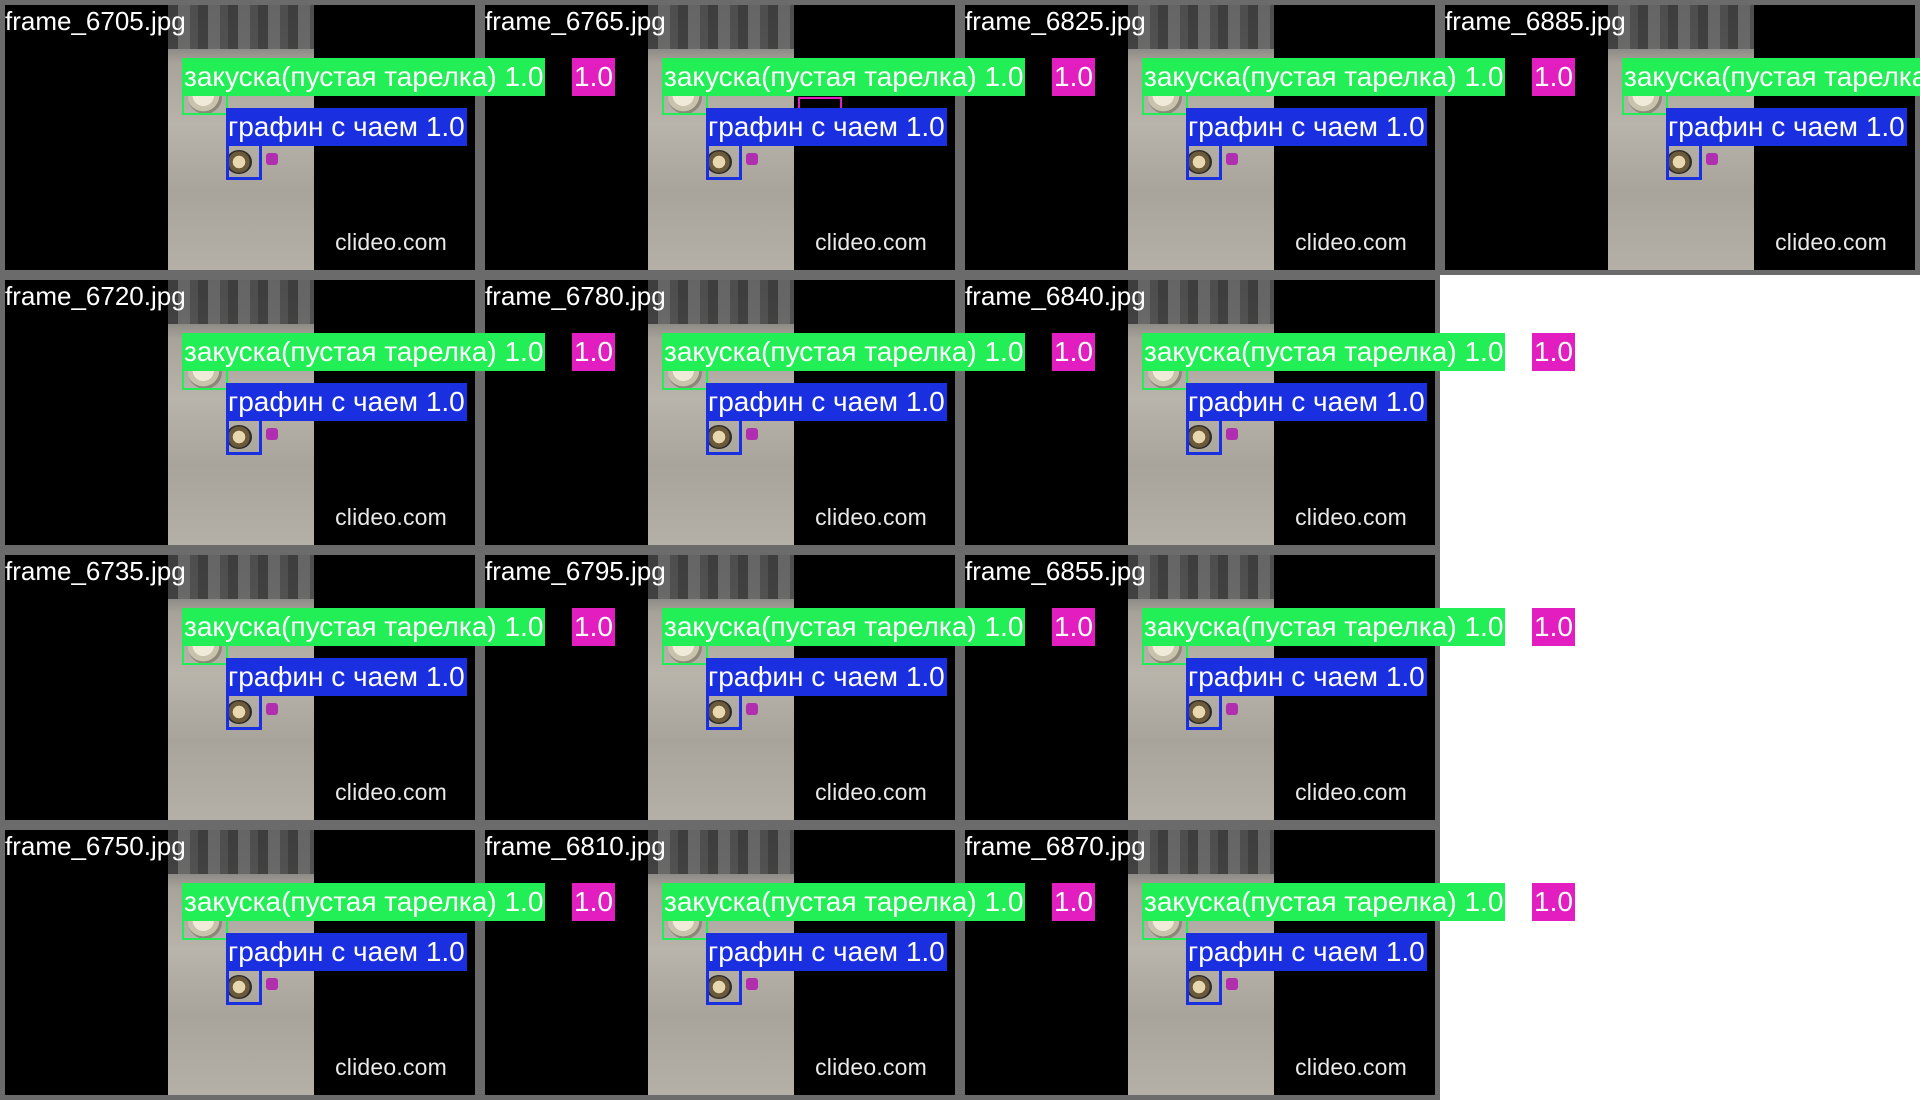 This screenshot has width=1920, height=1100. Describe the element at coordinates (575, 21) in the screenshot. I see `frame-filename: frame_6765.jpg` at that location.